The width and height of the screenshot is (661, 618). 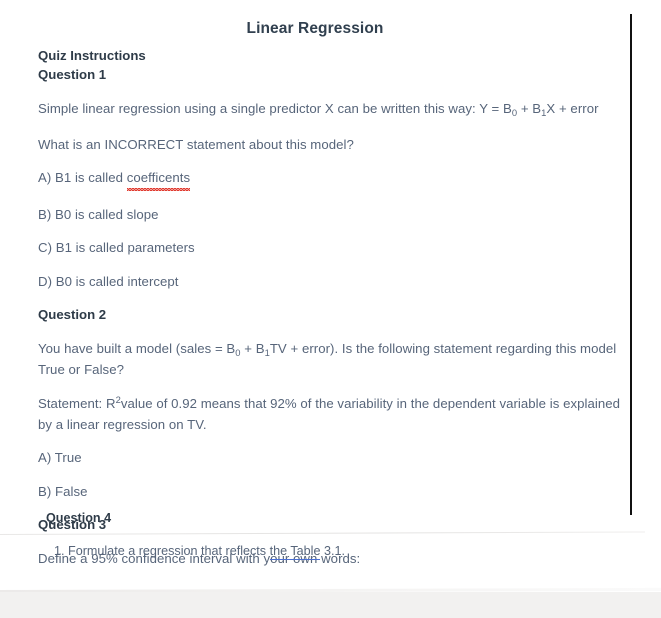 I want to click on page-edge-rule, so click(x=631, y=264).